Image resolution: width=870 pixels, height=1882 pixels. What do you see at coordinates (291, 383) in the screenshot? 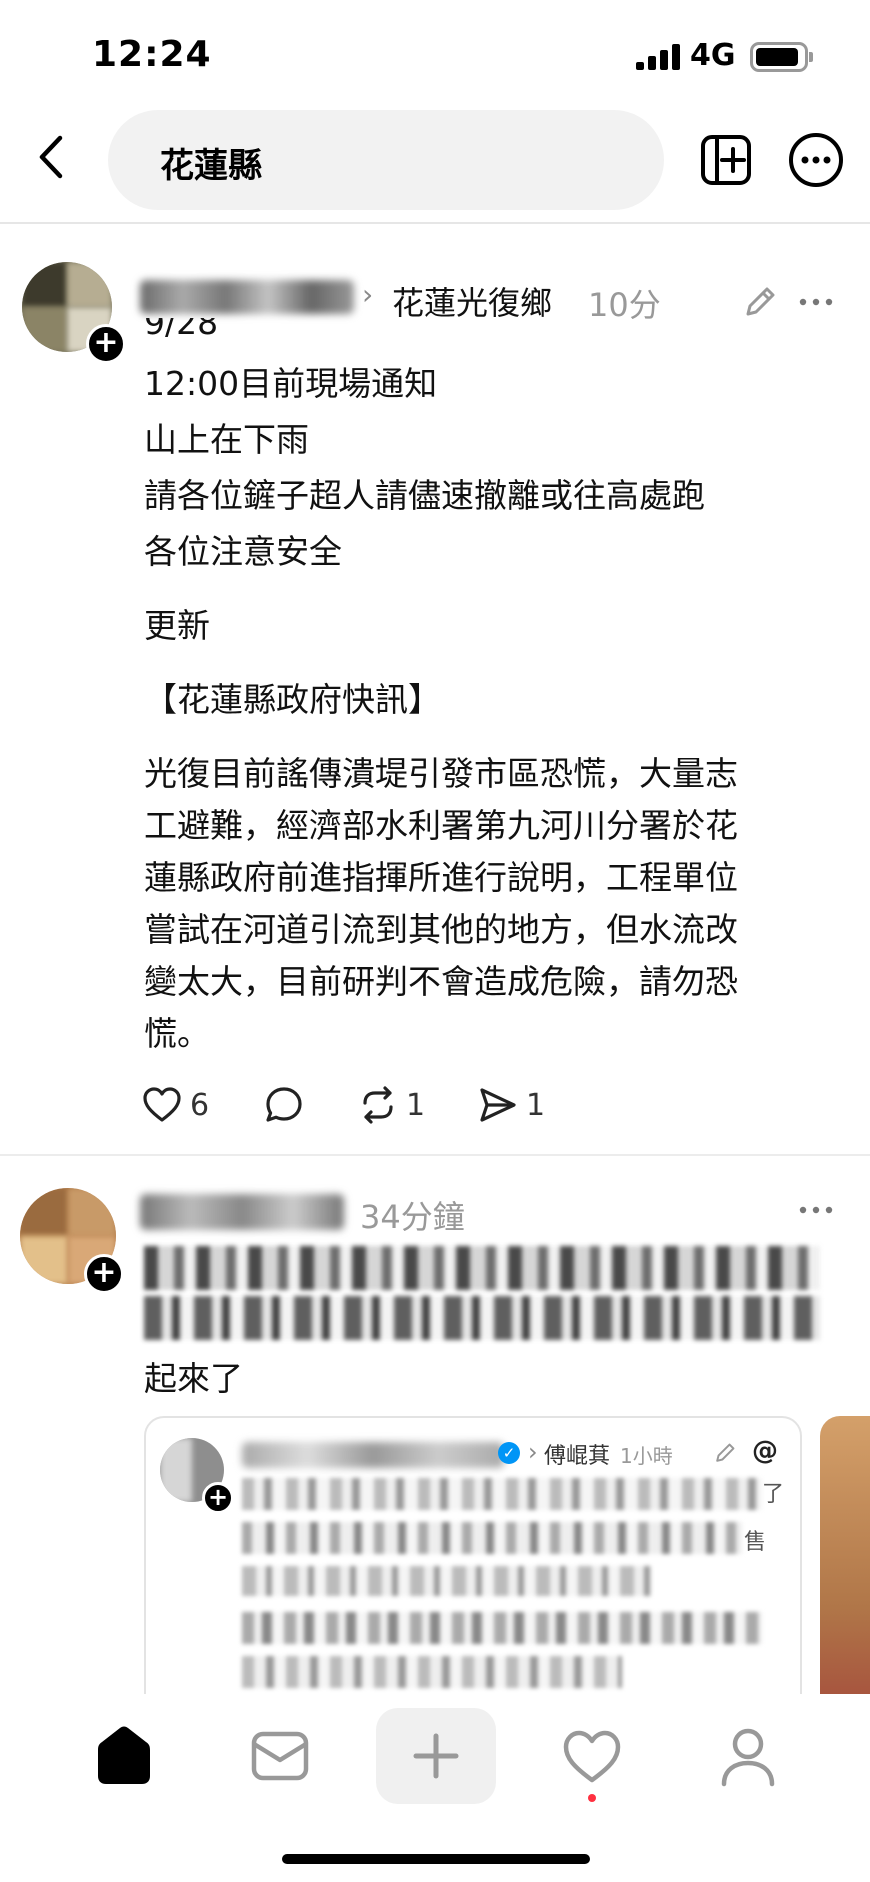
I see `post-line: 12:00目前現場通知` at bounding box center [291, 383].